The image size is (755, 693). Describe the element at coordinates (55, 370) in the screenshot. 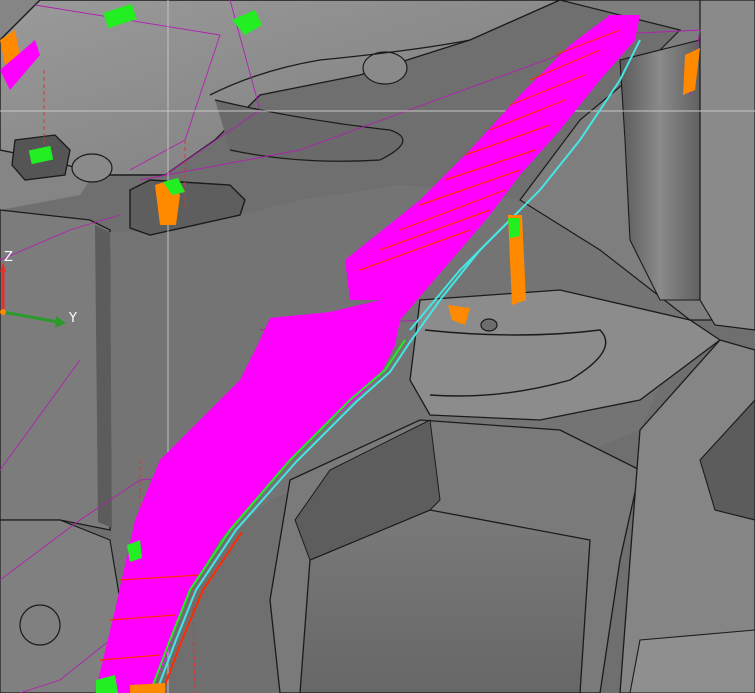

I see `left-block` at that location.